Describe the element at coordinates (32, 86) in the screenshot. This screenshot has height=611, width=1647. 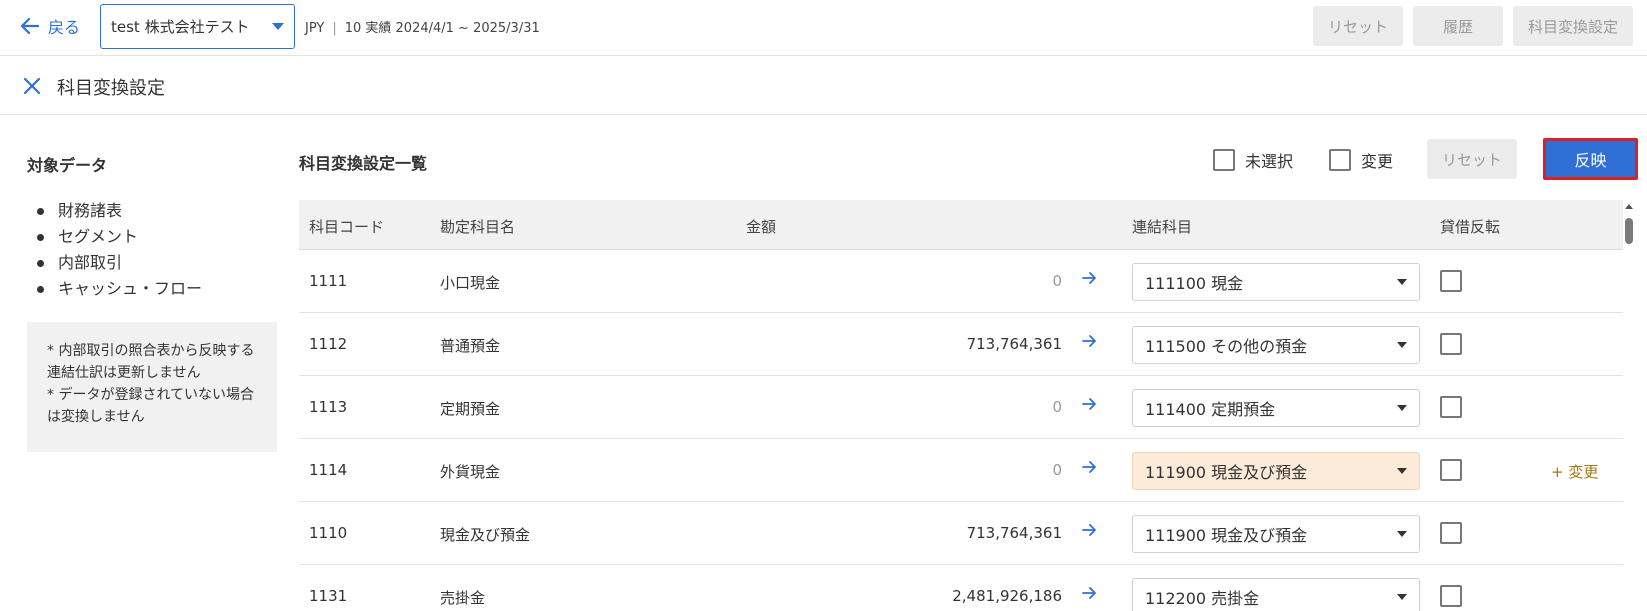
I see `close-icon` at that location.